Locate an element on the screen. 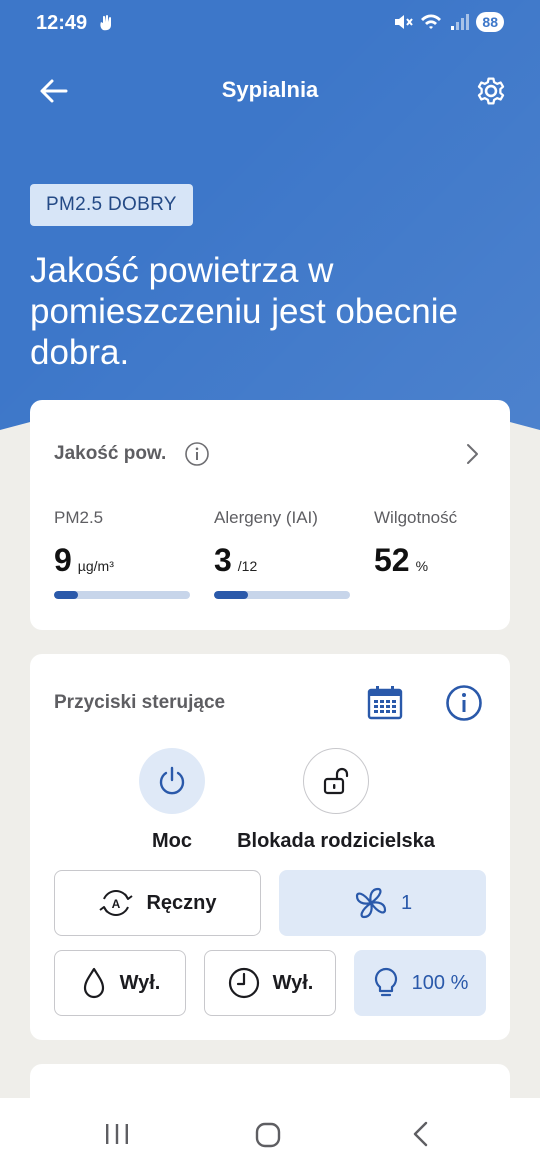 The image size is (540, 1170). auto-cycle-icon: A is located at coordinates (116, 903).